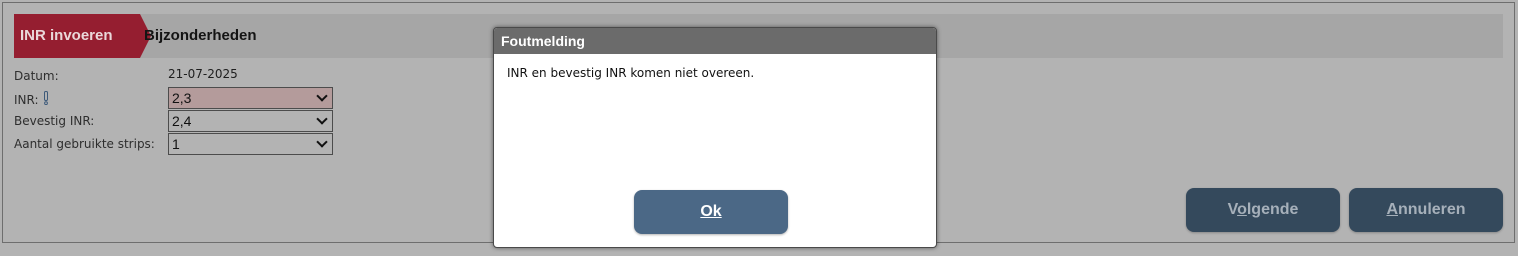 The height and width of the screenshot is (256, 1518). What do you see at coordinates (250, 144) in the screenshot?
I see `strips-select: 1` at bounding box center [250, 144].